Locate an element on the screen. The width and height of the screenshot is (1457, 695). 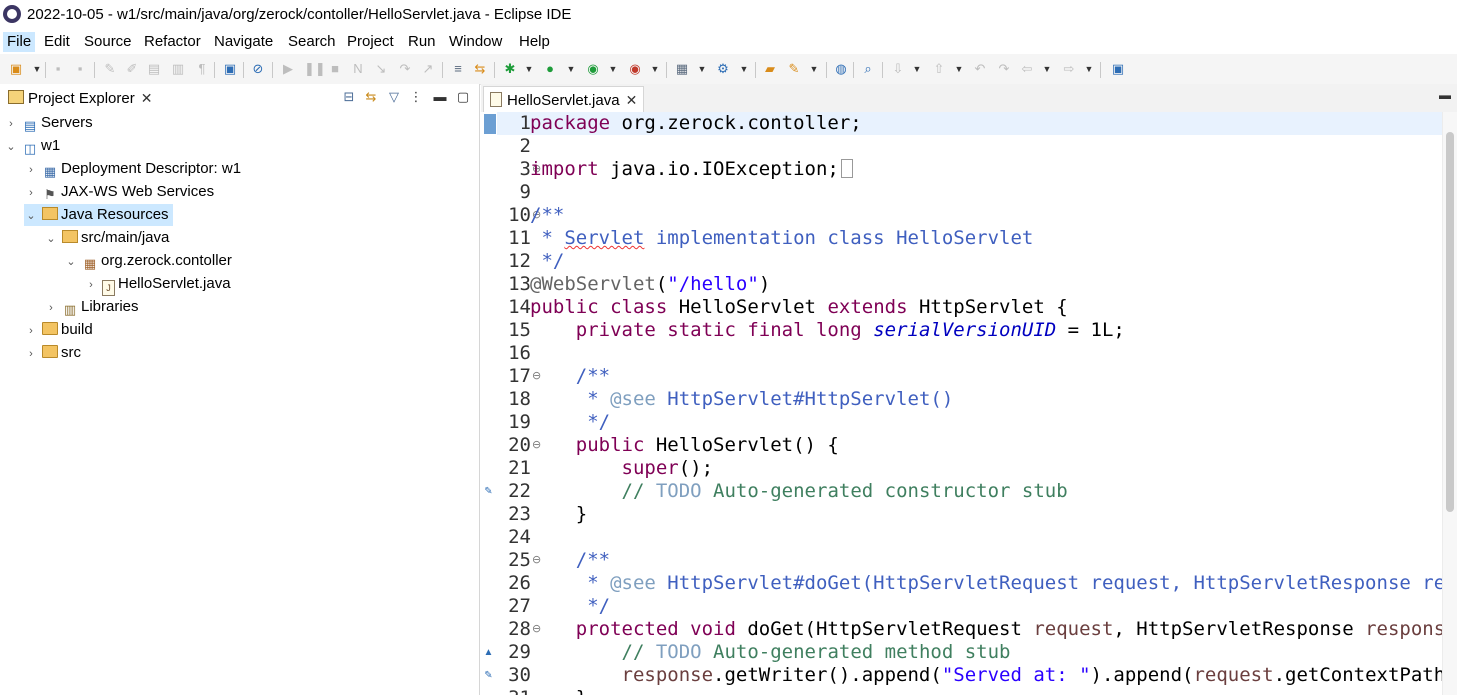
new-java-class-icon: ⚙ is located at coordinates (723, 69).